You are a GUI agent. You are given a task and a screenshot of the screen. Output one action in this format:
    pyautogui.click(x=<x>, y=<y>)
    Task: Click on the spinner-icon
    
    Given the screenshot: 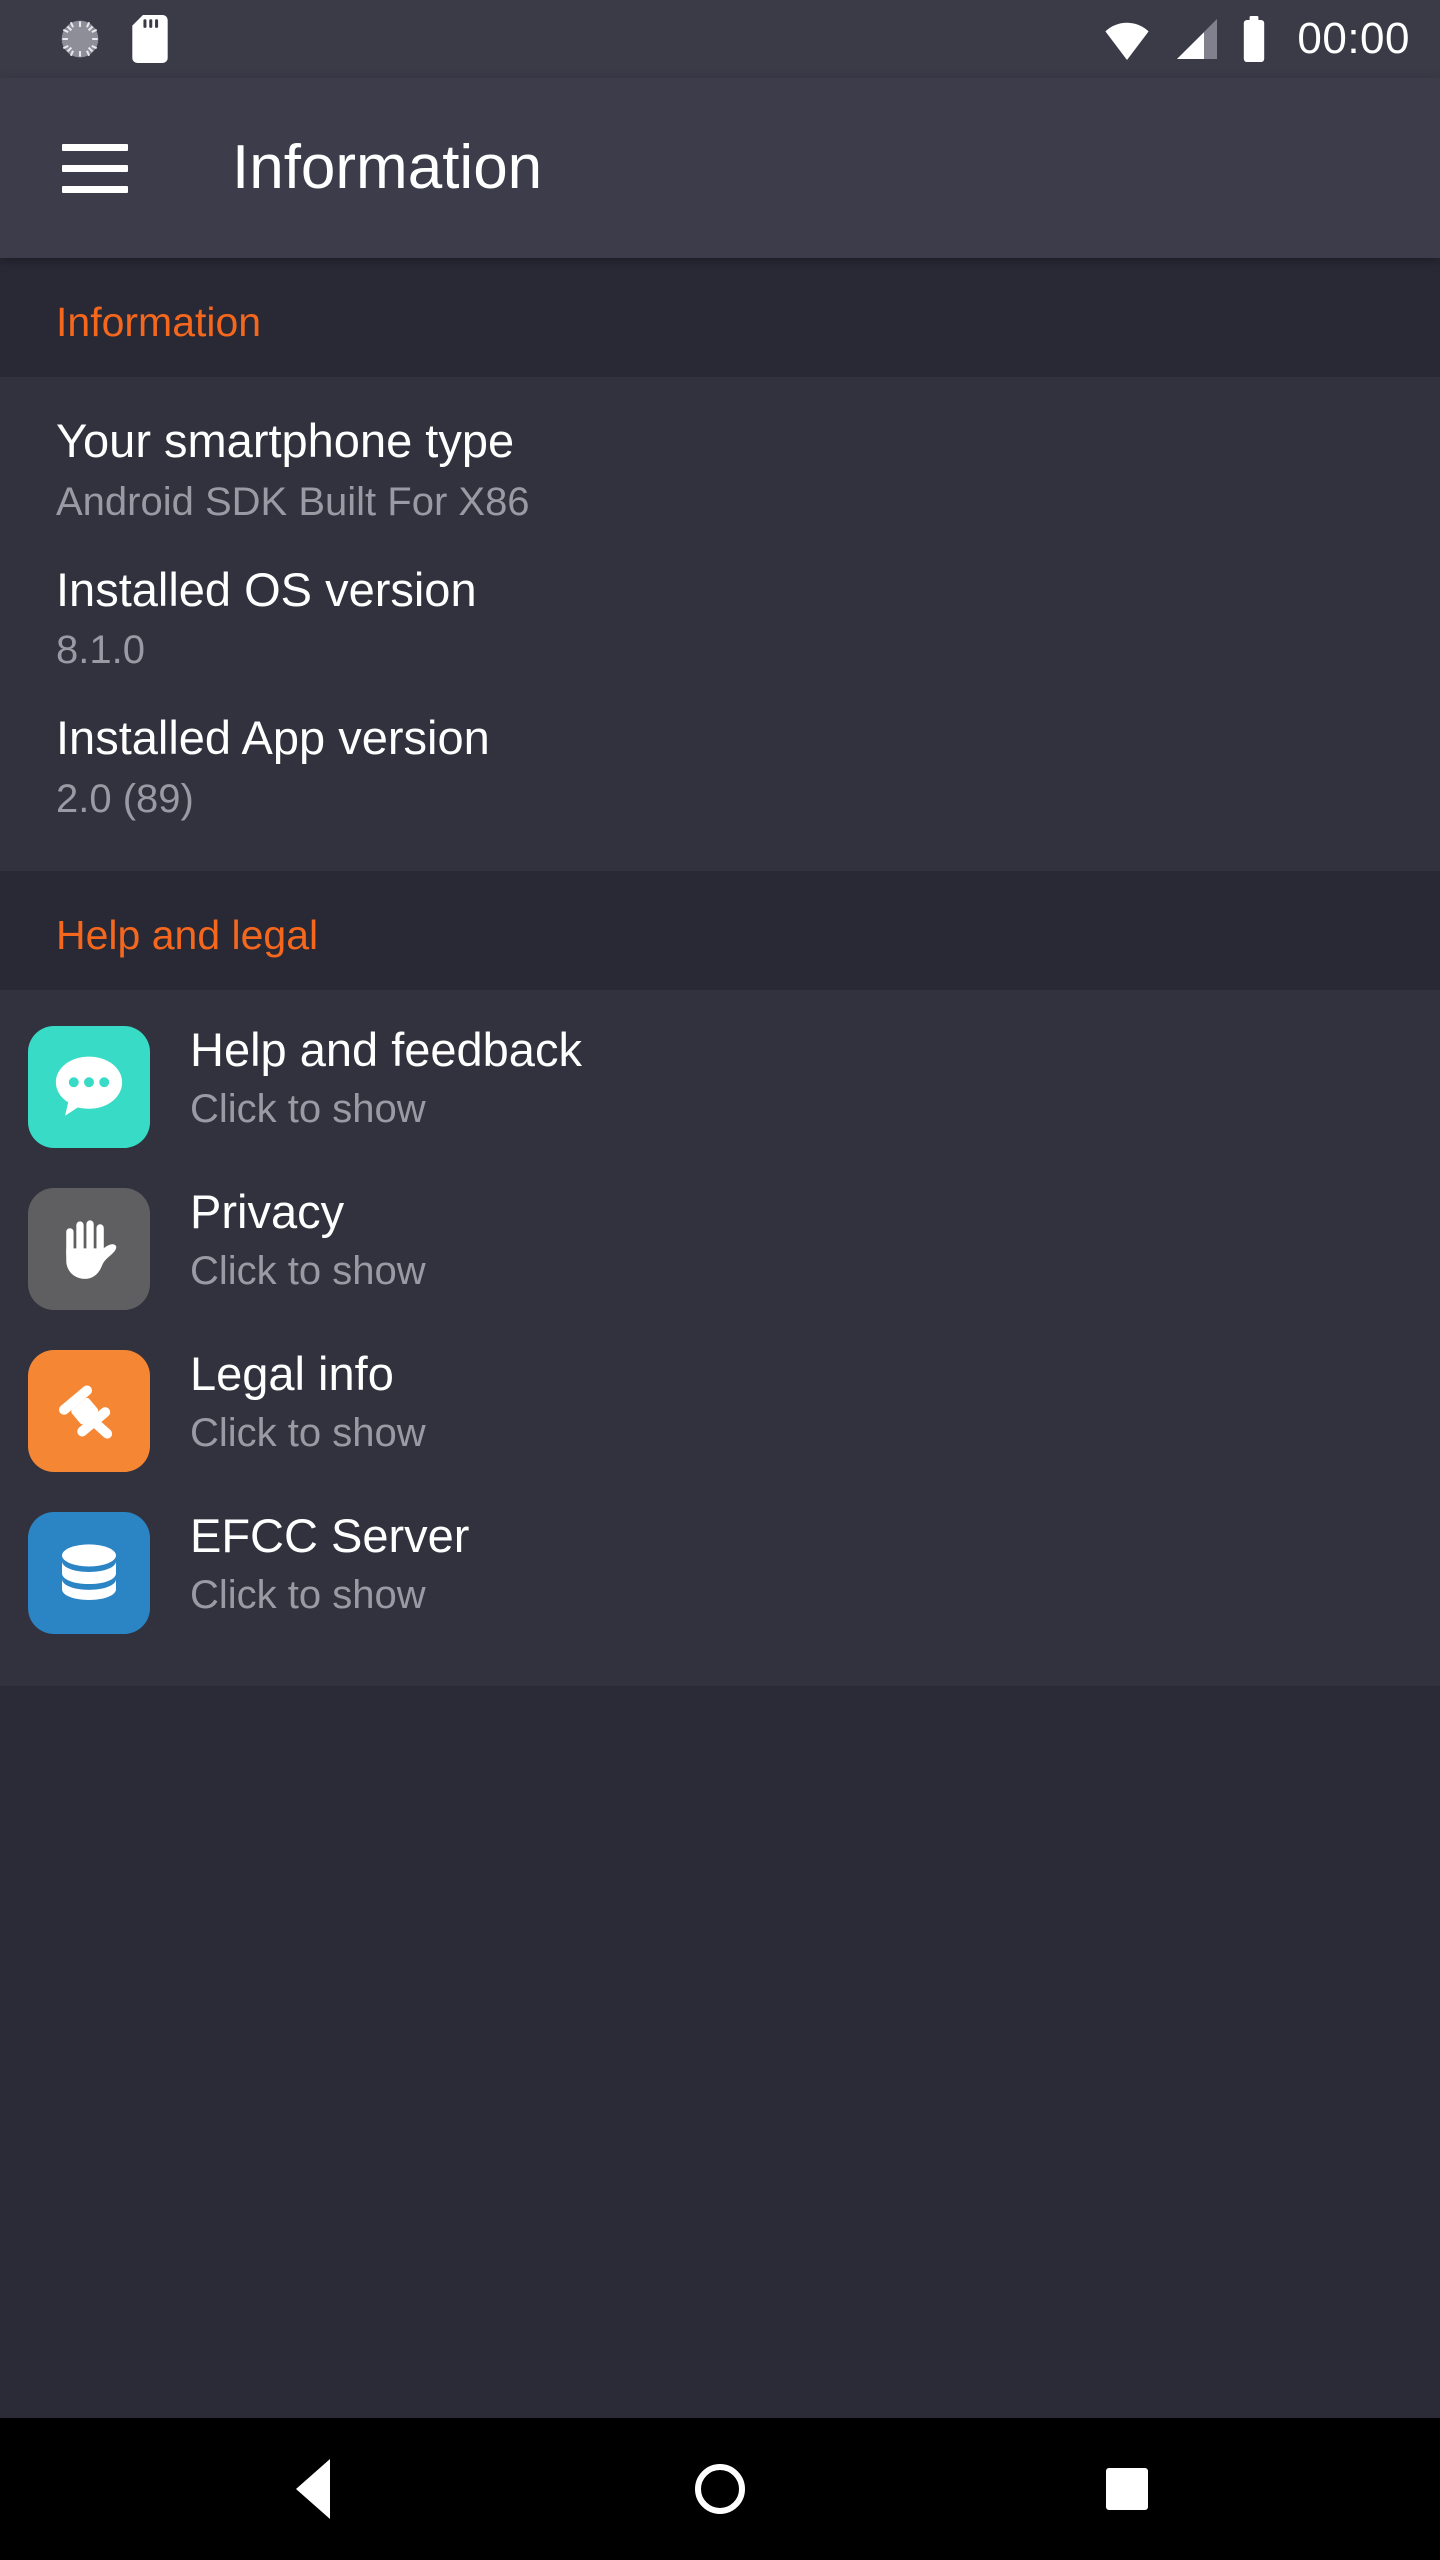 What is the action you would take?
    pyautogui.click(x=80, y=39)
    